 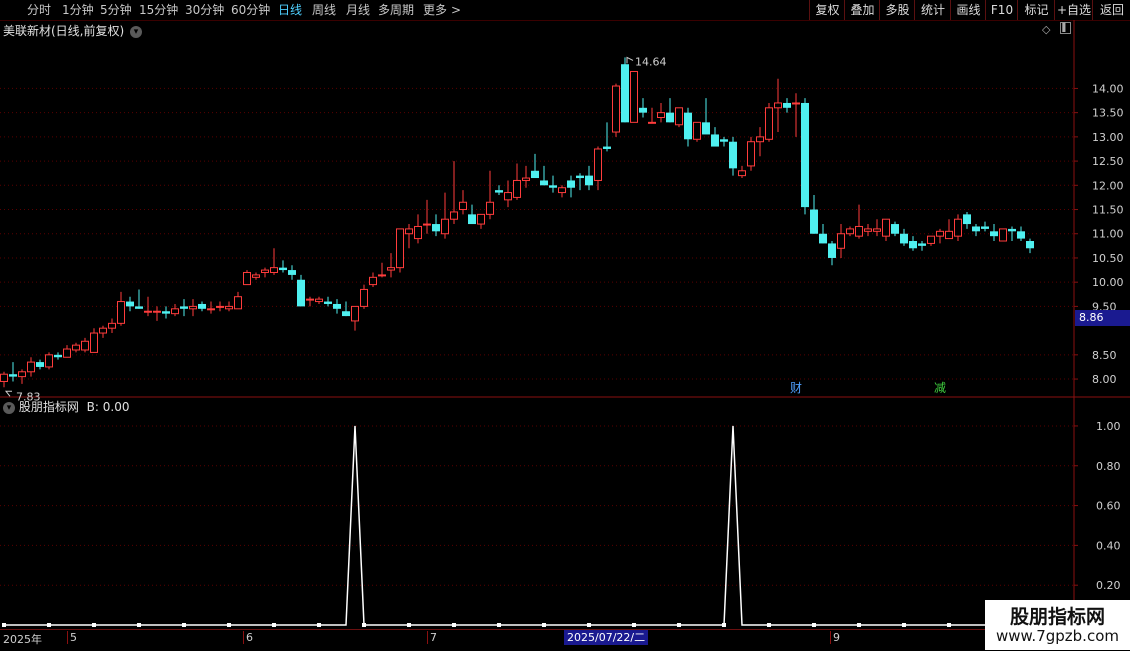 What do you see at coordinates (108, 407) in the screenshot?
I see `indicator-value: B: 0.00` at bounding box center [108, 407].